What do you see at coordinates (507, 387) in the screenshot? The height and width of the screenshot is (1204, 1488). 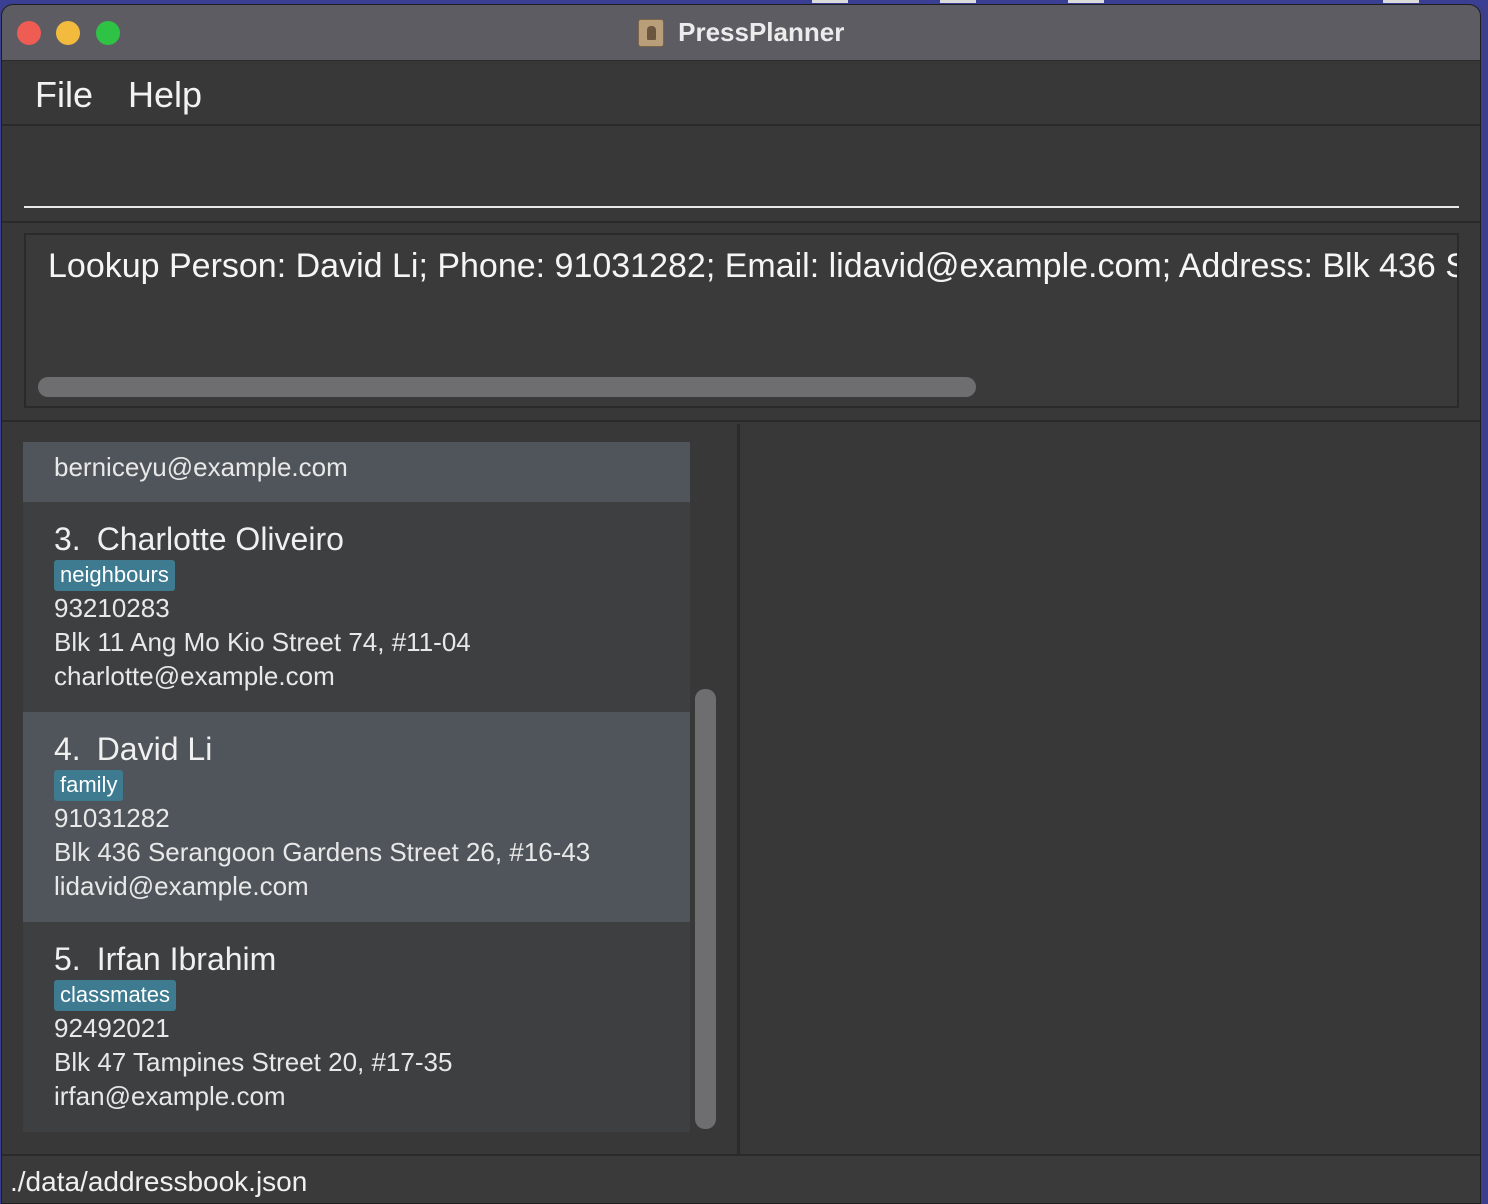 I see `result-horizontal-scrollbar` at bounding box center [507, 387].